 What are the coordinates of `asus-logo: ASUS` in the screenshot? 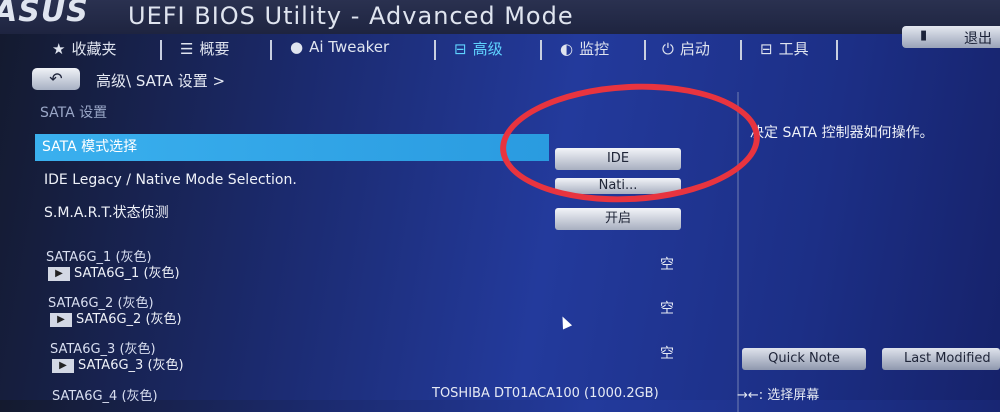 It's located at (44, 14).